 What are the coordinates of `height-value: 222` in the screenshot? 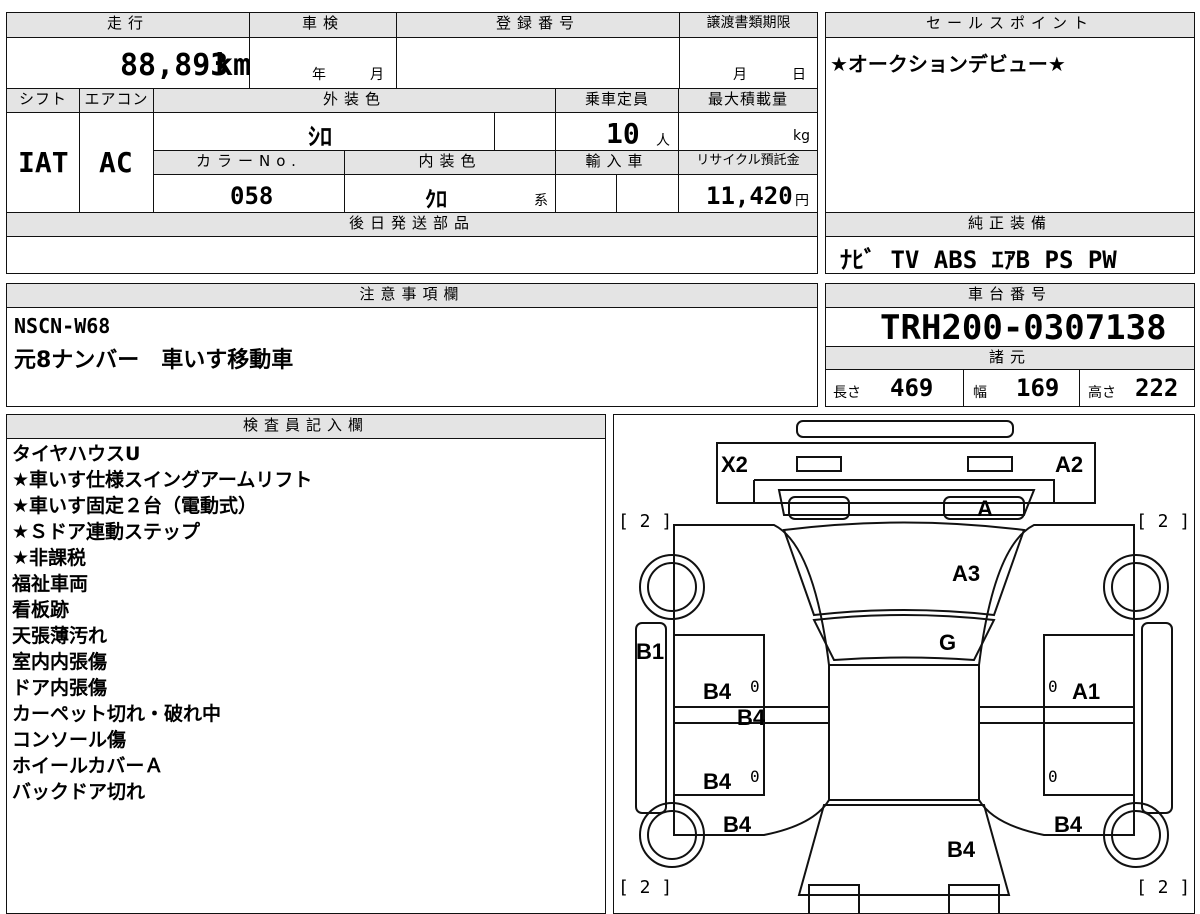 It's located at (1157, 388).